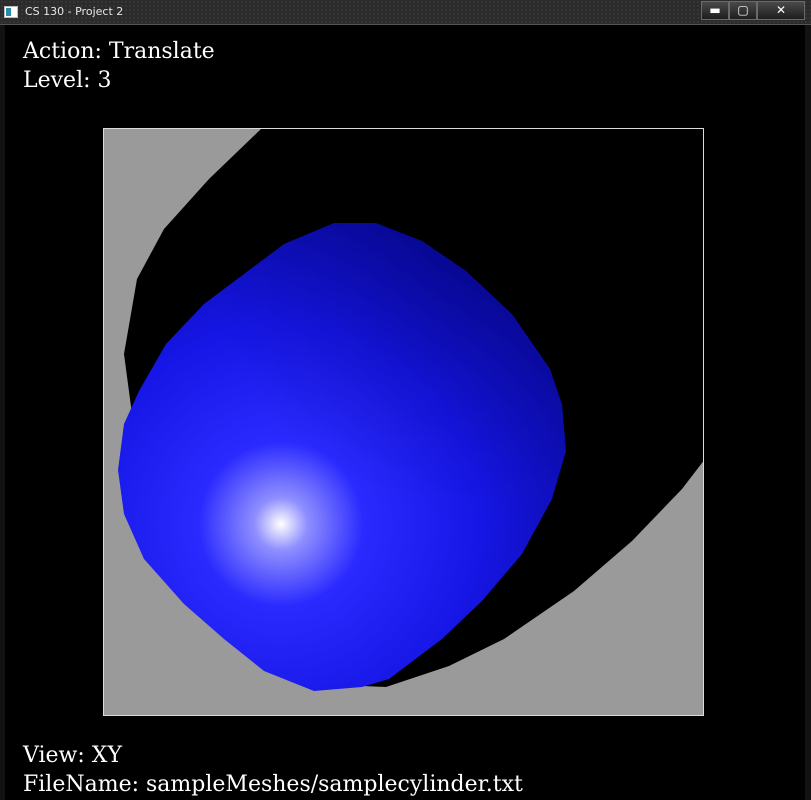  I want to click on minimize-icon: ▬, so click(715, 10).